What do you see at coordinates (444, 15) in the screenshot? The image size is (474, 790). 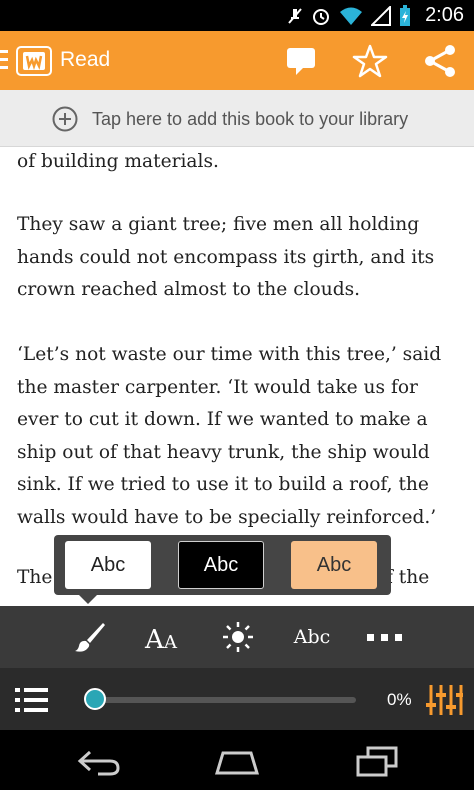 I see `status-time: 2:06` at bounding box center [444, 15].